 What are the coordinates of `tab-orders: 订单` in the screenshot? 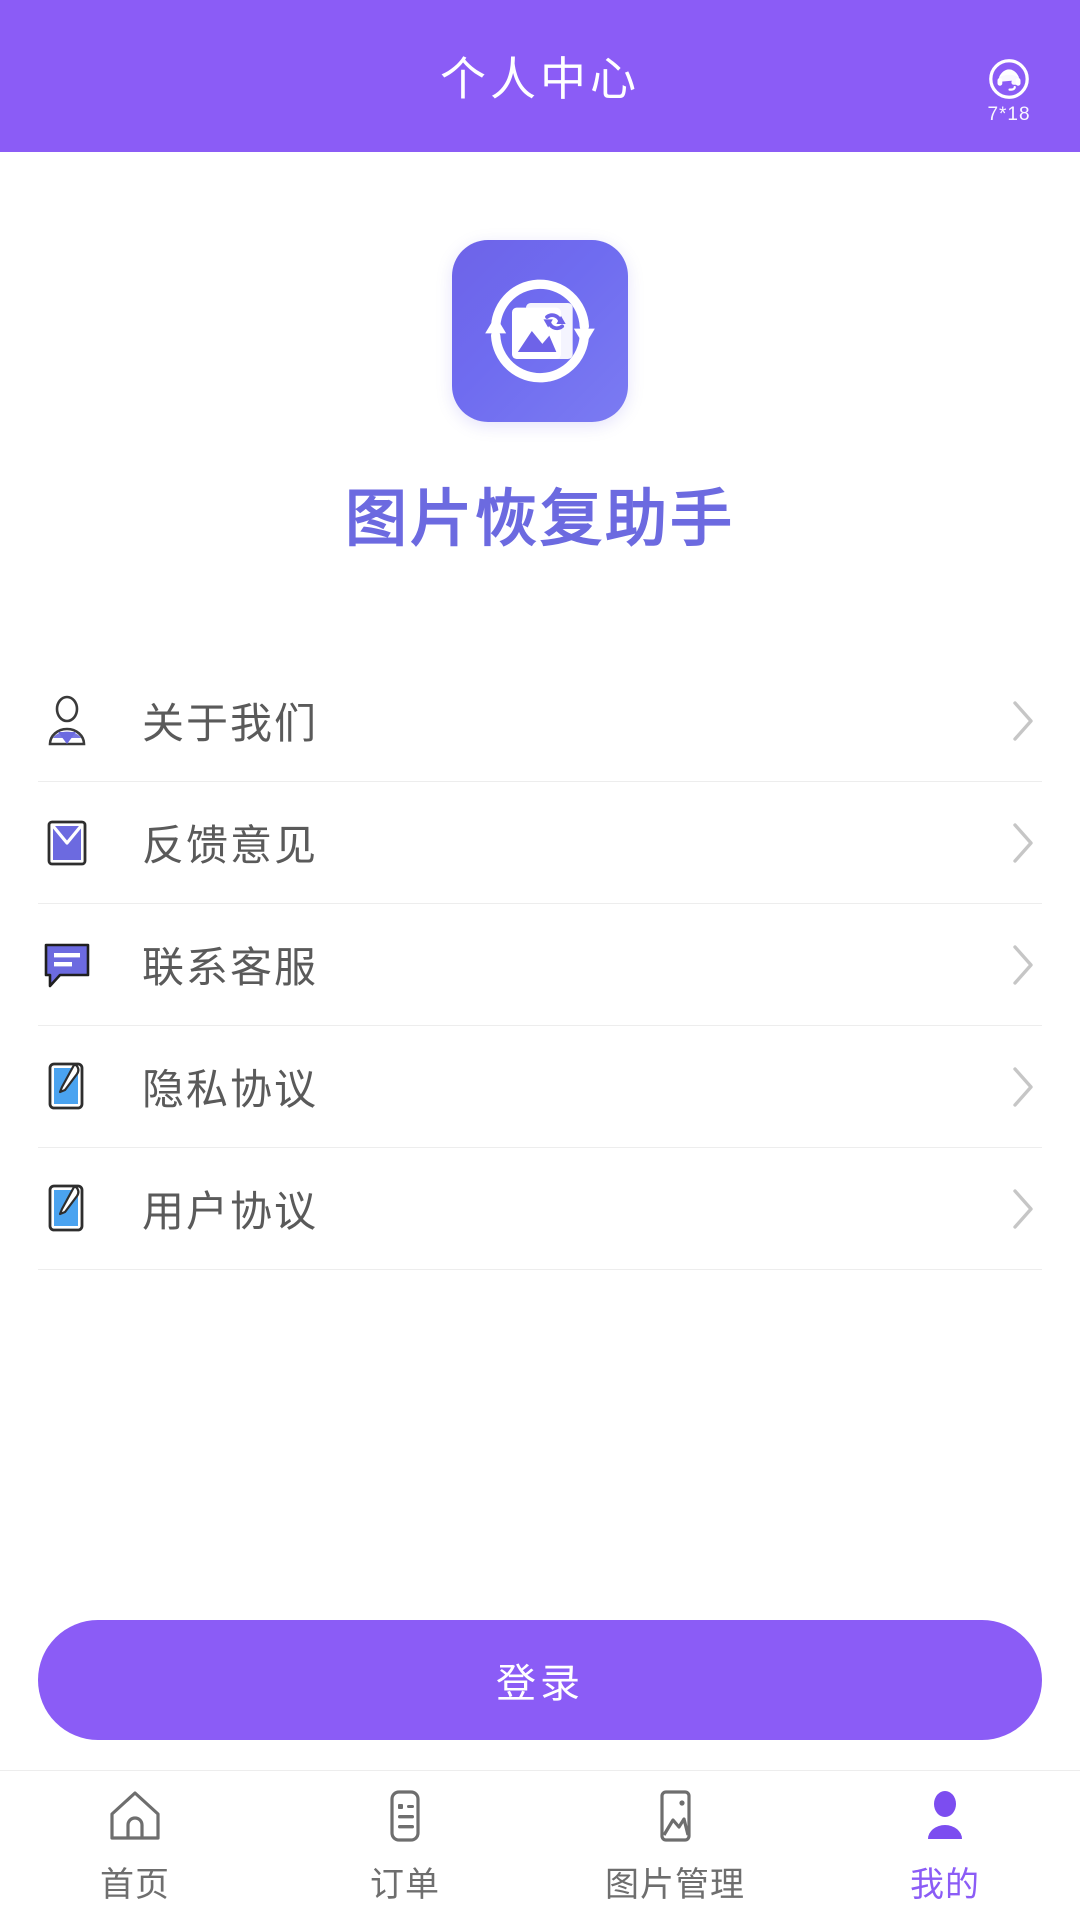 It's located at (405, 1845).